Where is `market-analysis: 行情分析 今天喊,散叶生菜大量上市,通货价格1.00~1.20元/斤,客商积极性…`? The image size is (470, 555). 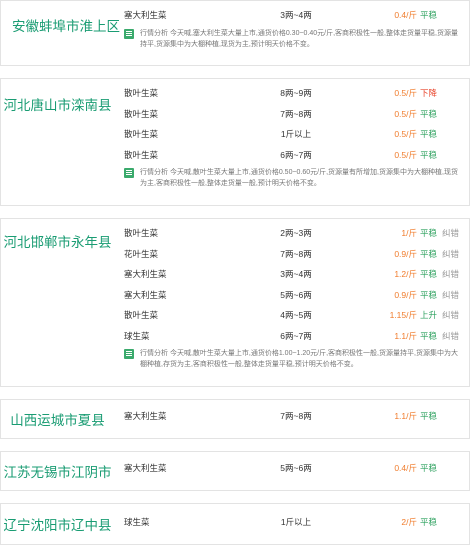
market-analysis: 行情分析 今天喊,散叶生菜大量上市,通货价格1.00~1.20元/斤,客商积极性… is located at coordinates (292, 359).